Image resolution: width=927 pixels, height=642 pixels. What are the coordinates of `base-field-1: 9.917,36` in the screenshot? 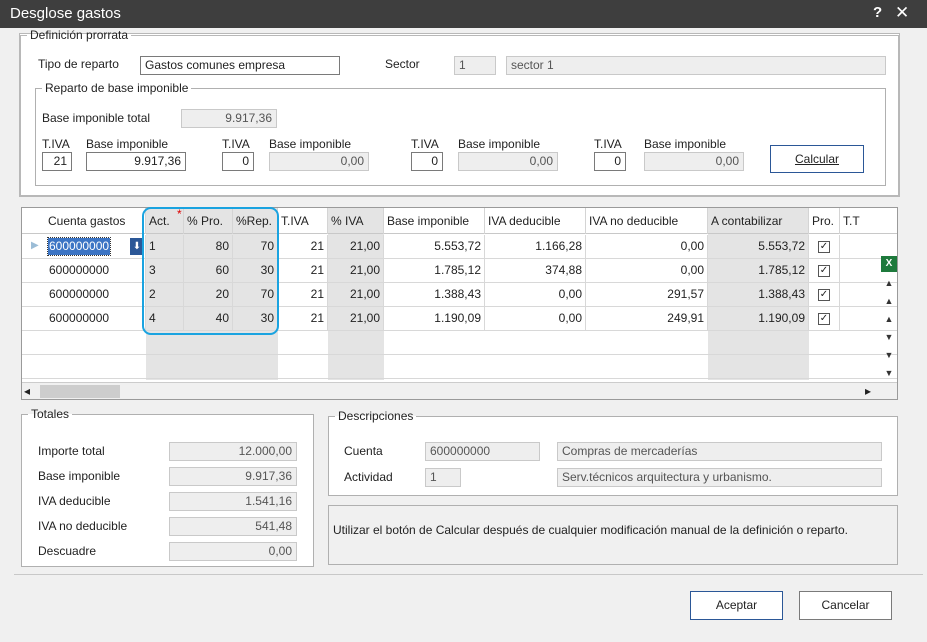 It's located at (136, 161).